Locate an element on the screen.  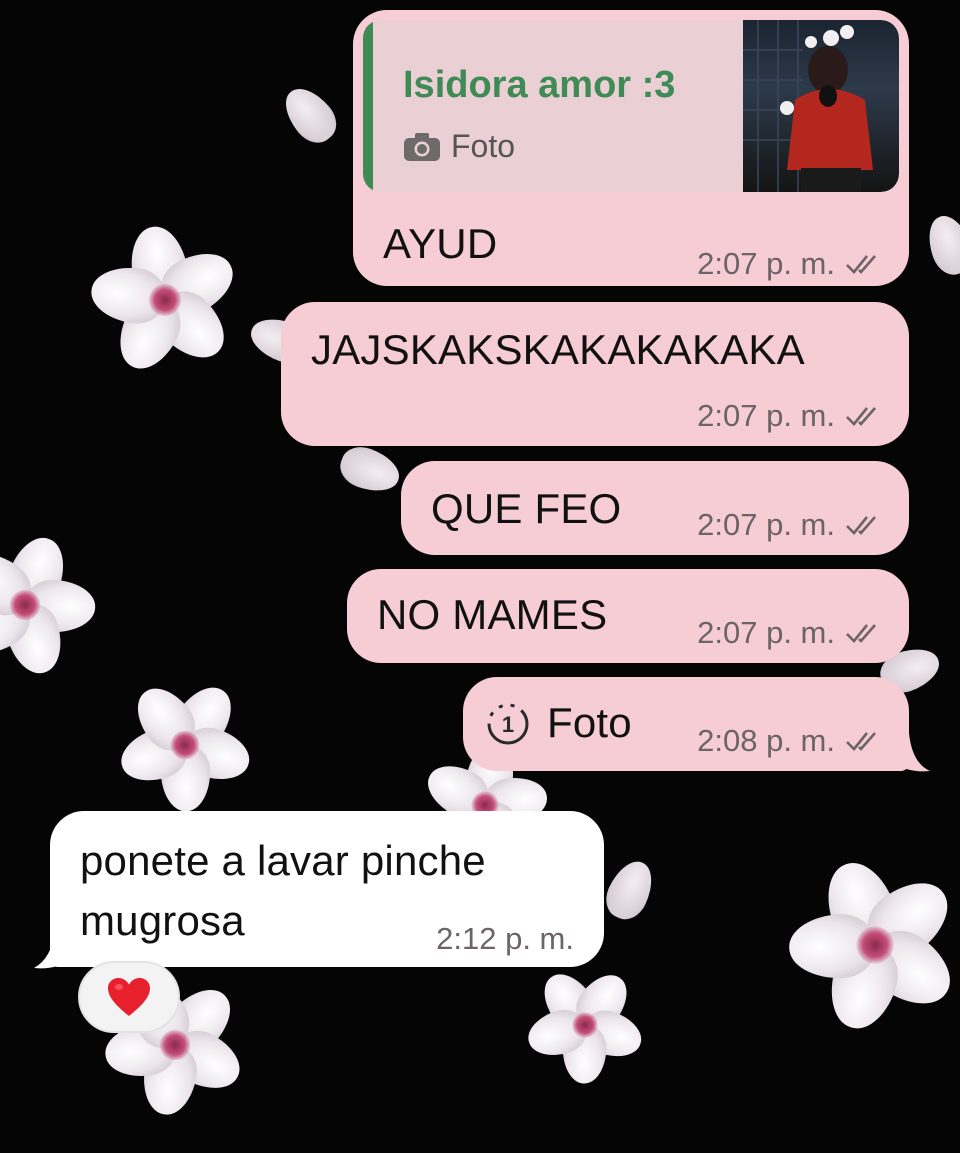
message-text: JAJSKAKSKAKAKAKAKA is located at coordinates (558, 349).